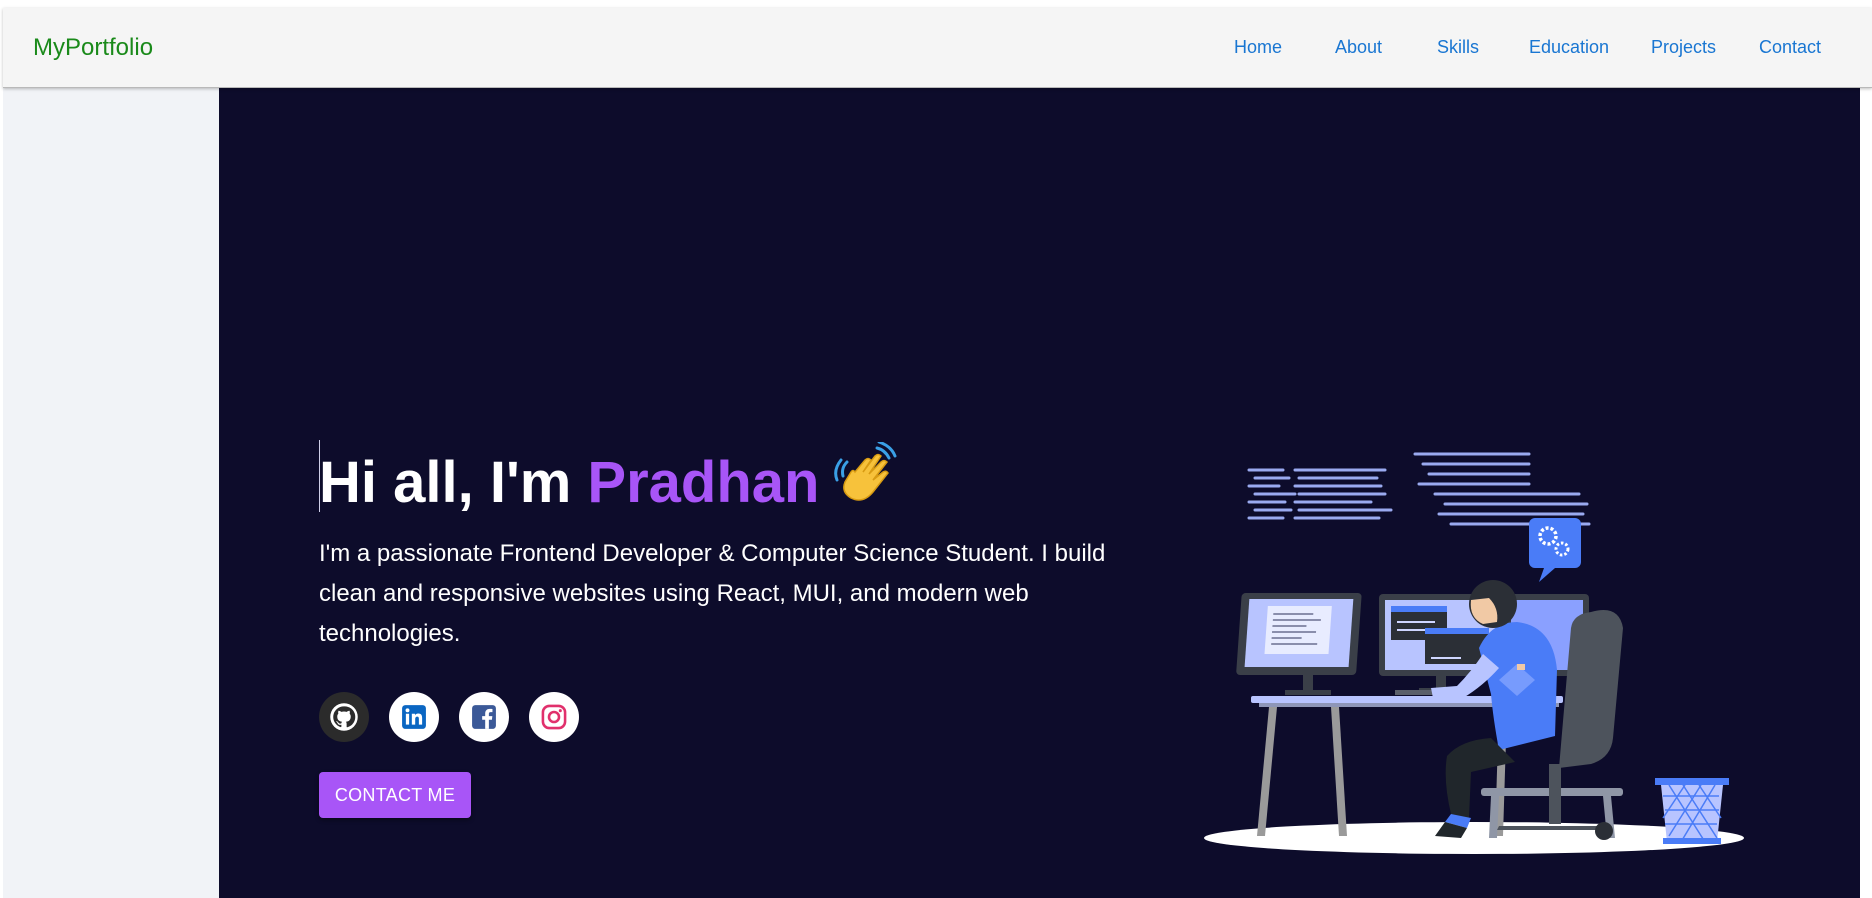 This screenshot has height=898, width=1872. Describe the element at coordinates (1258, 47) in the screenshot. I see `nav-link-home: Home` at that location.